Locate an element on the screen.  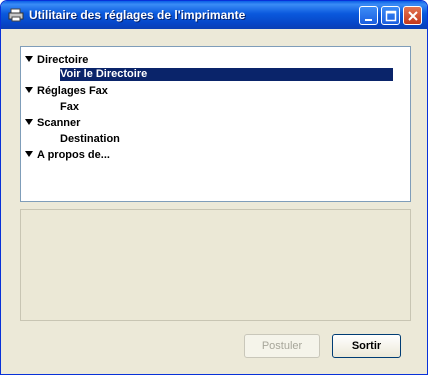
tree-node-reglages-fax: Réglages Fax is located at coordinates (66, 91).